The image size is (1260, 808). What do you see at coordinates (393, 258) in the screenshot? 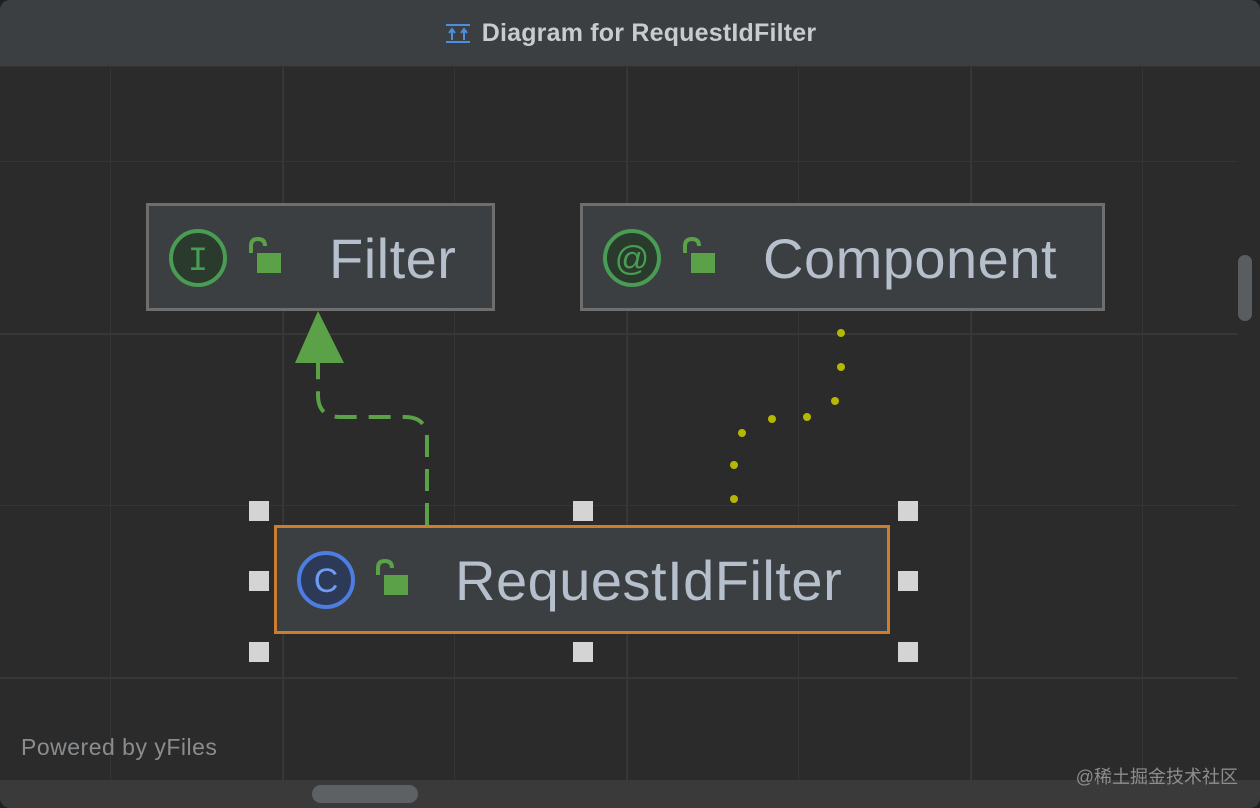
I see `filter-label: Filter` at bounding box center [393, 258].